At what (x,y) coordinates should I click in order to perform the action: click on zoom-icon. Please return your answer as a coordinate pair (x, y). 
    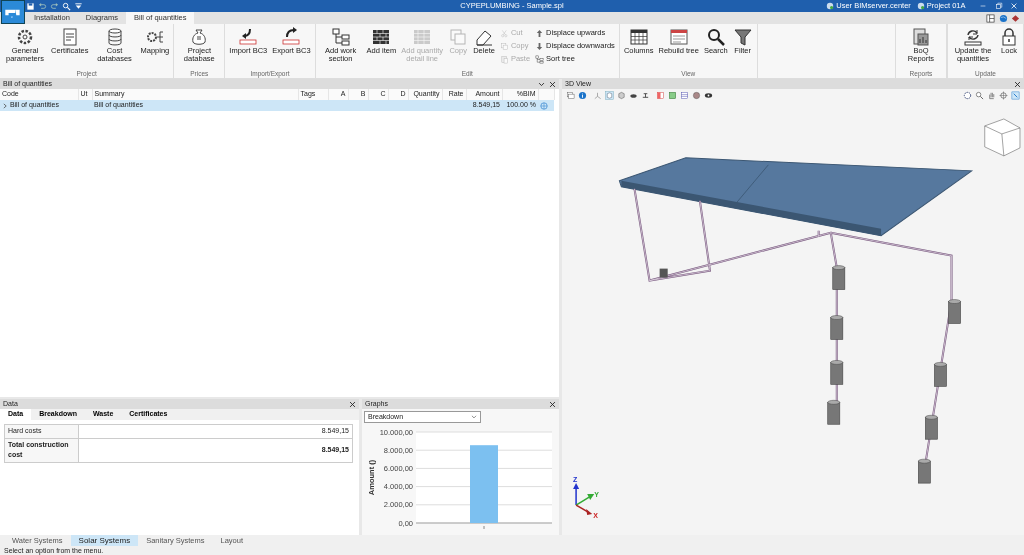
    Looking at the image, I should click on (979, 95).